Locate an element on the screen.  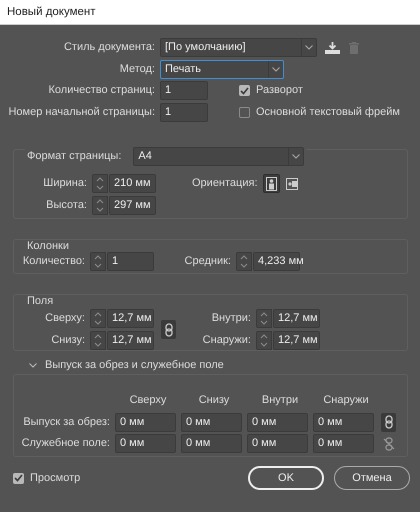
field-label: Внутри: is located at coordinates (231, 319).